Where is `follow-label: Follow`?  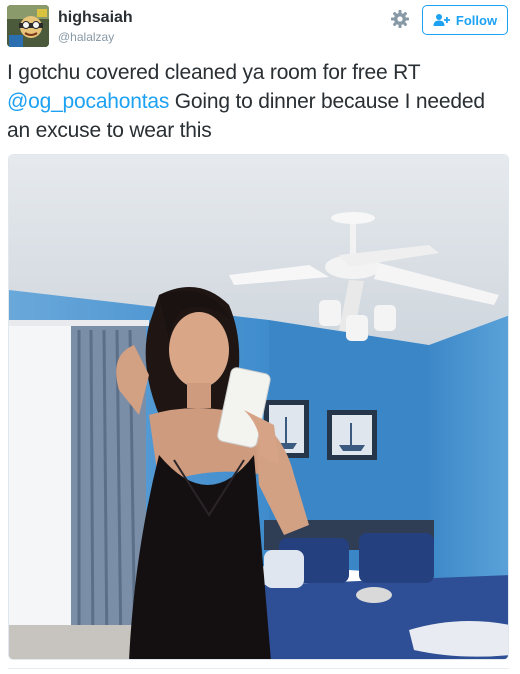
follow-label: Follow is located at coordinates (476, 20).